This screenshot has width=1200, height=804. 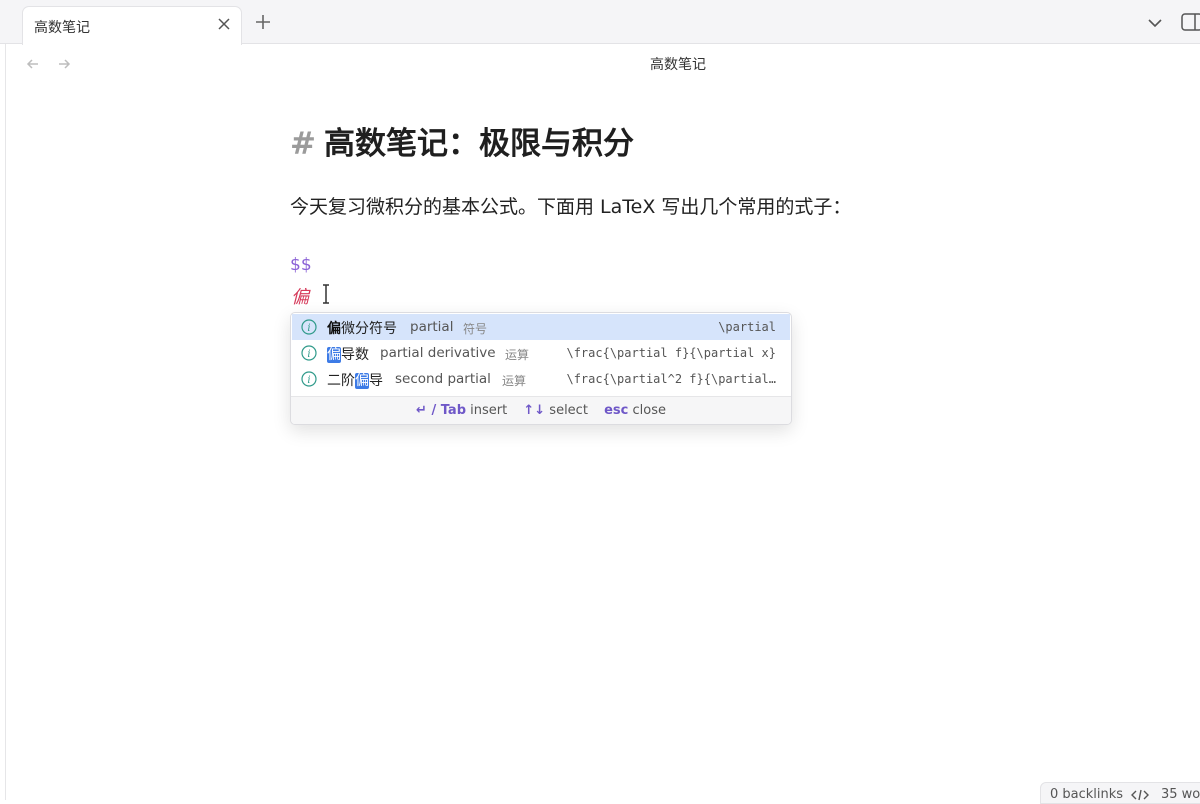 I want to click on typed-input-text: 偏, so click(x=300, y=296).